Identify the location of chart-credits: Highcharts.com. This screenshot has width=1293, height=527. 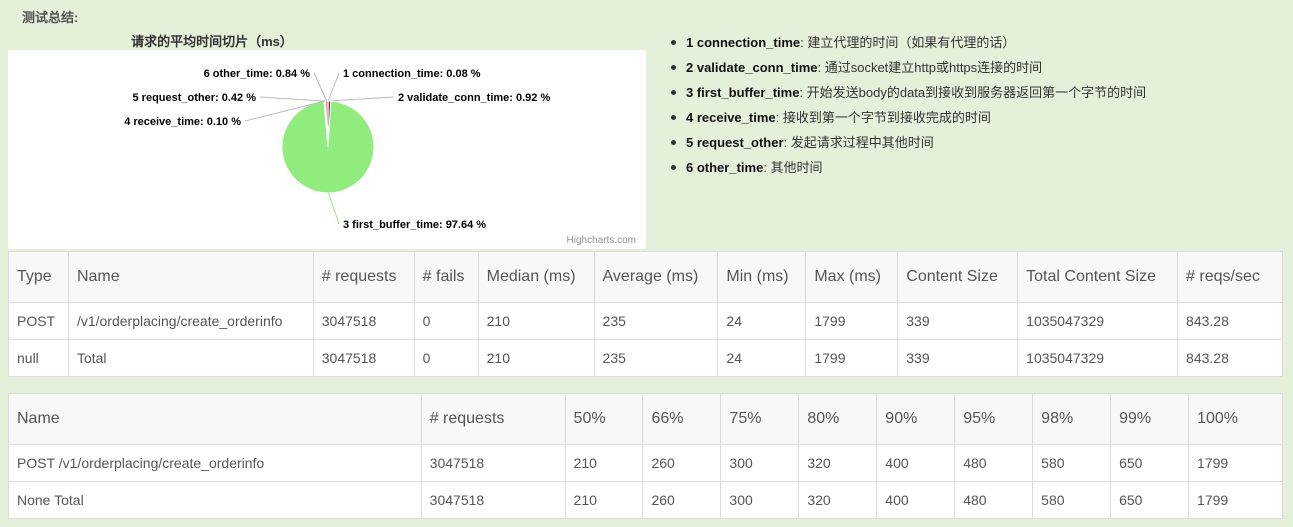
(601, 240).